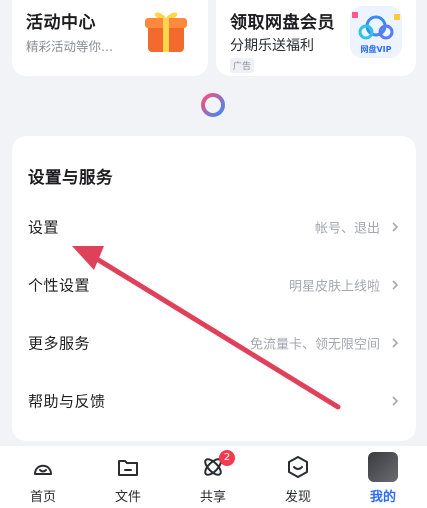  I want to click on vip-promo-title: 领取网盘会员, so click(282, 23).